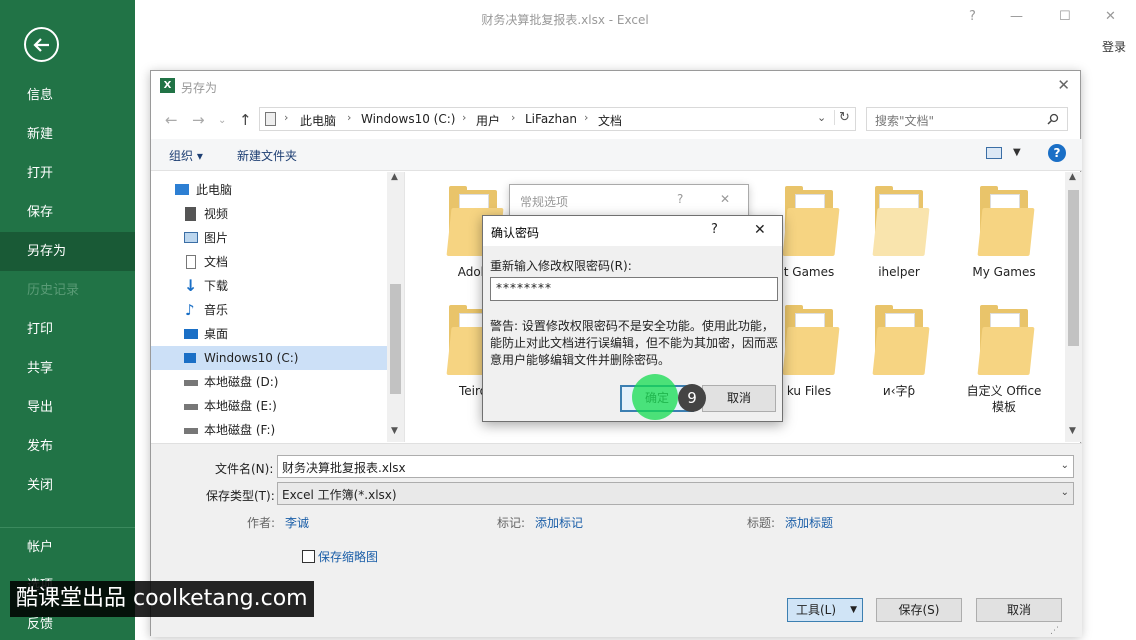  What do you see at coordinates (610, 120) in the screenshot?
I see `breadcrumb-documents: 文档` at bounding box center [610, 120].